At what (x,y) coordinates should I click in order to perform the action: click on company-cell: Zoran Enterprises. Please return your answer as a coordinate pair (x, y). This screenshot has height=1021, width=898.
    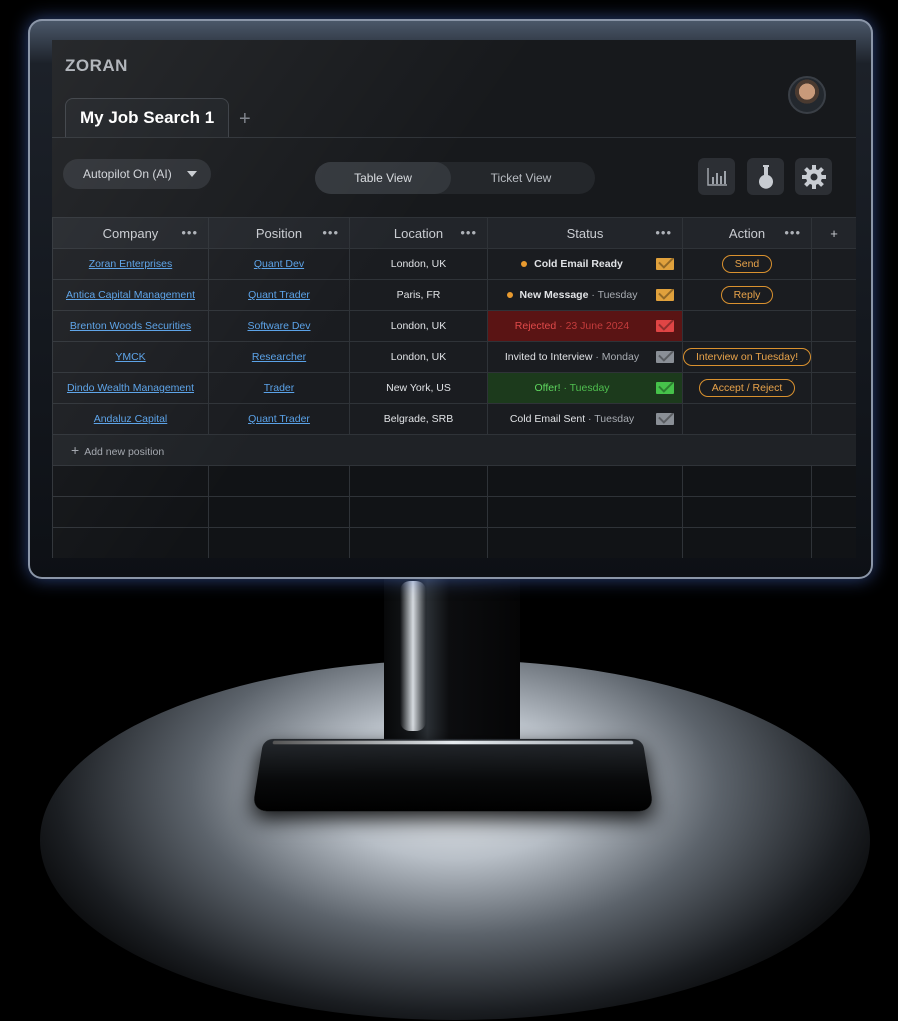
    Looking at the image, I should click on (130, 264).